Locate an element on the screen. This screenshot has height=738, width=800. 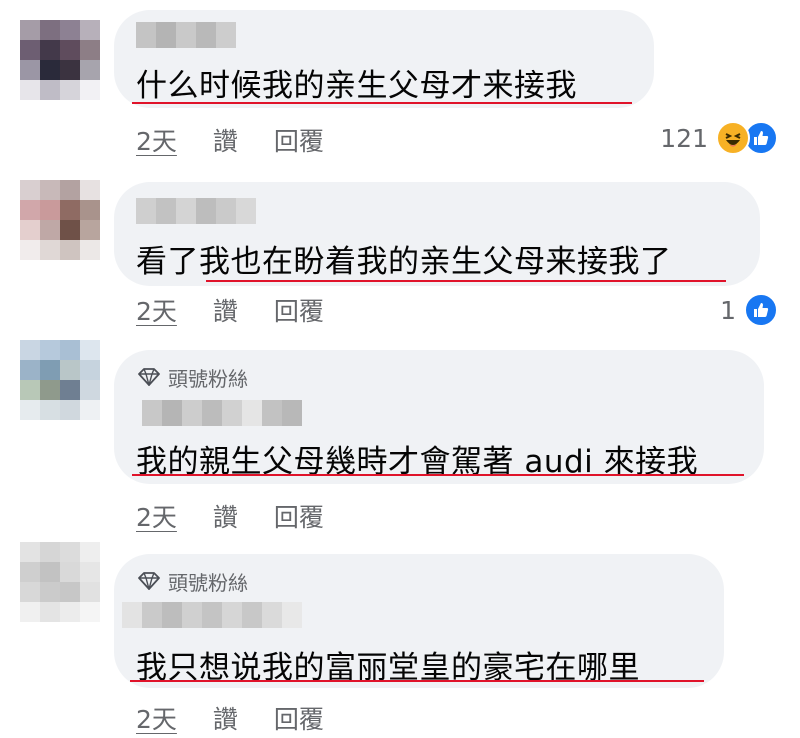
comment-bubble: 頭號粉絲 我只想说我的富丽堂皇的豪宅在哪里 is located at coordinates (419, 621).